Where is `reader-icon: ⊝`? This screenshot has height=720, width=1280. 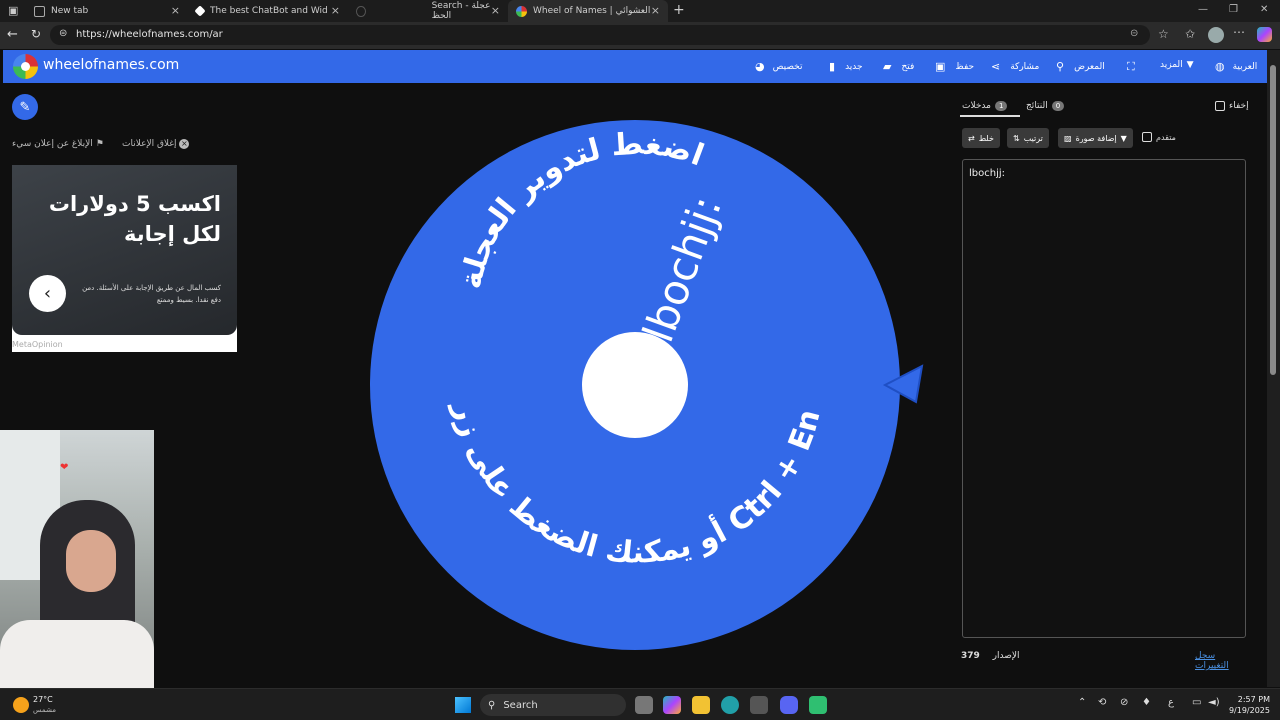 reader-icon: ⊝ is located at coordinates (1134, 33).